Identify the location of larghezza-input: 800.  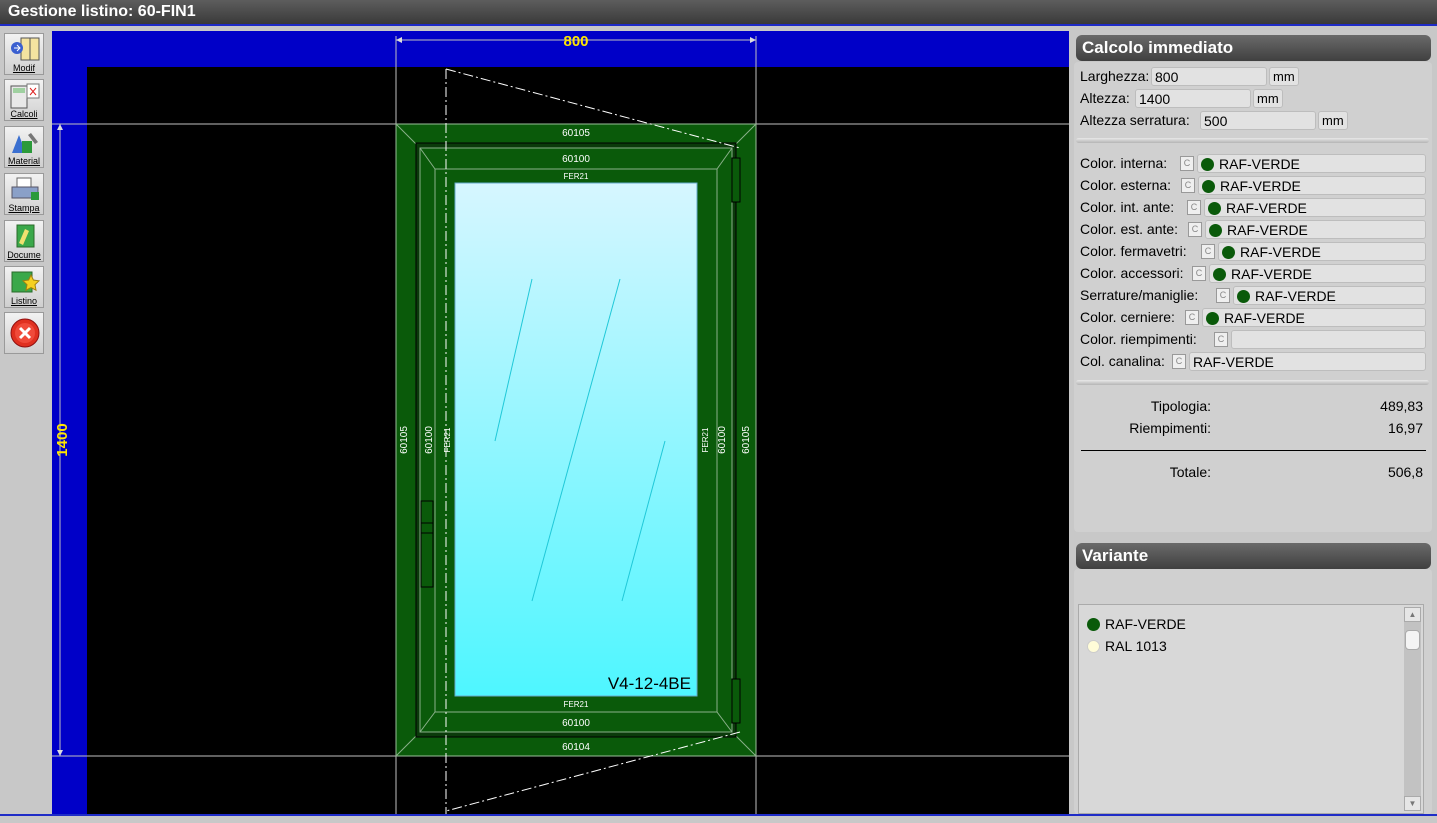
(1209, 76).